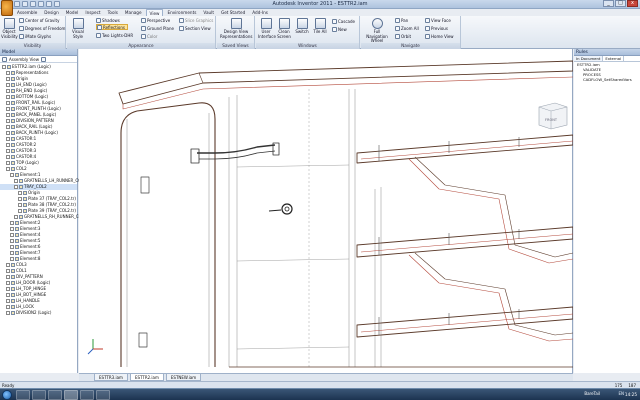 This screenshot has height=400, width=640. What do you see at coordinates (103, 395) in the screenshot?
I see `taskbar-app-notes` at bounding box center [103, 395].